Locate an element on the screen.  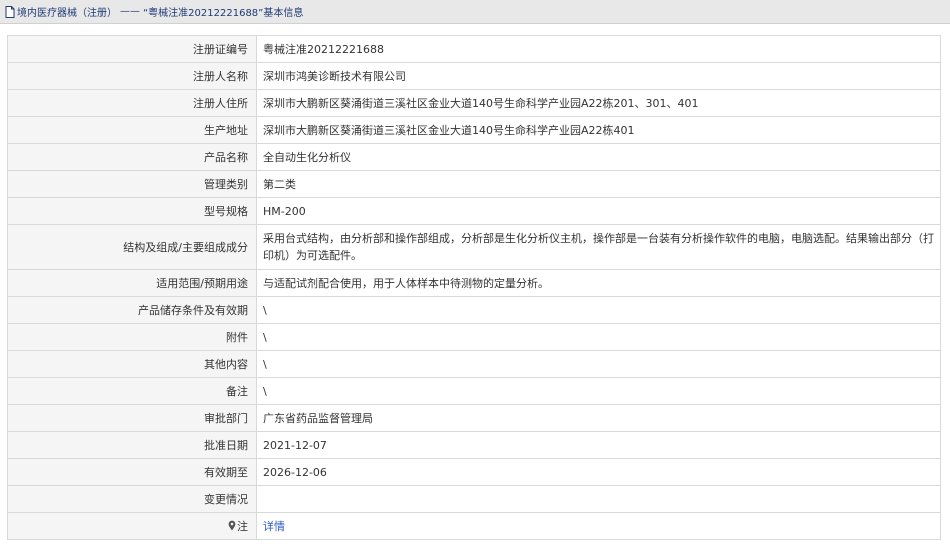
row-value-registrant-name: 深圳市鸿美诊断技术有限公司 is located at coordinates (598, 76).